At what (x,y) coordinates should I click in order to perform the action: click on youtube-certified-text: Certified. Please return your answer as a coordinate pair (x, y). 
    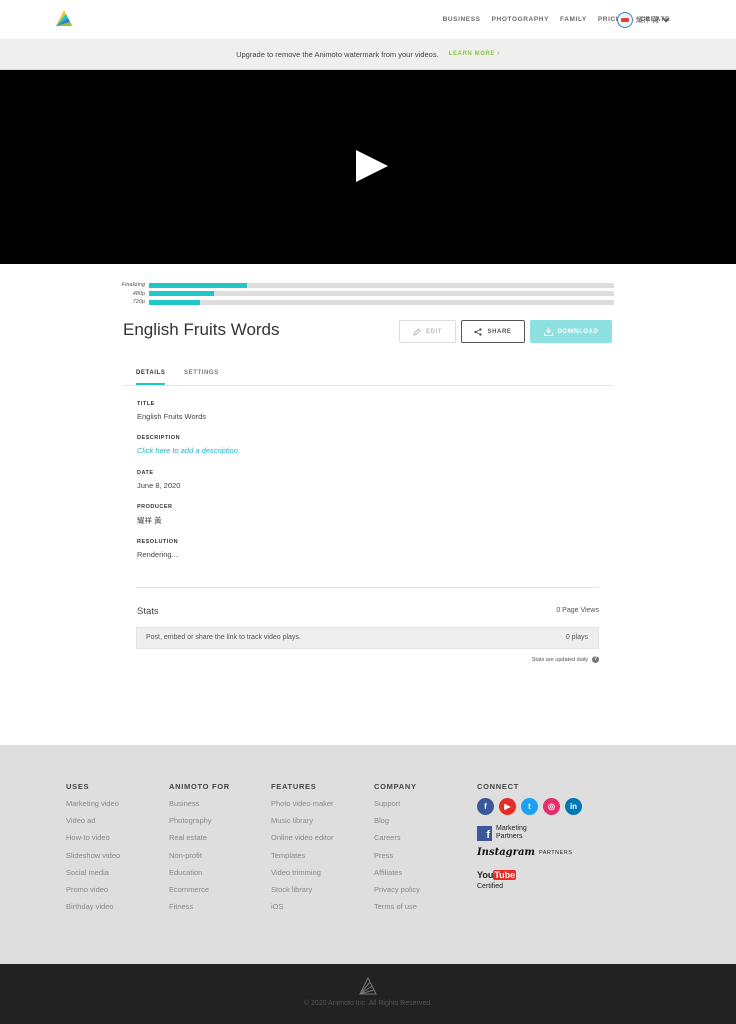
    Looking at the image, I should click on (490, 886).